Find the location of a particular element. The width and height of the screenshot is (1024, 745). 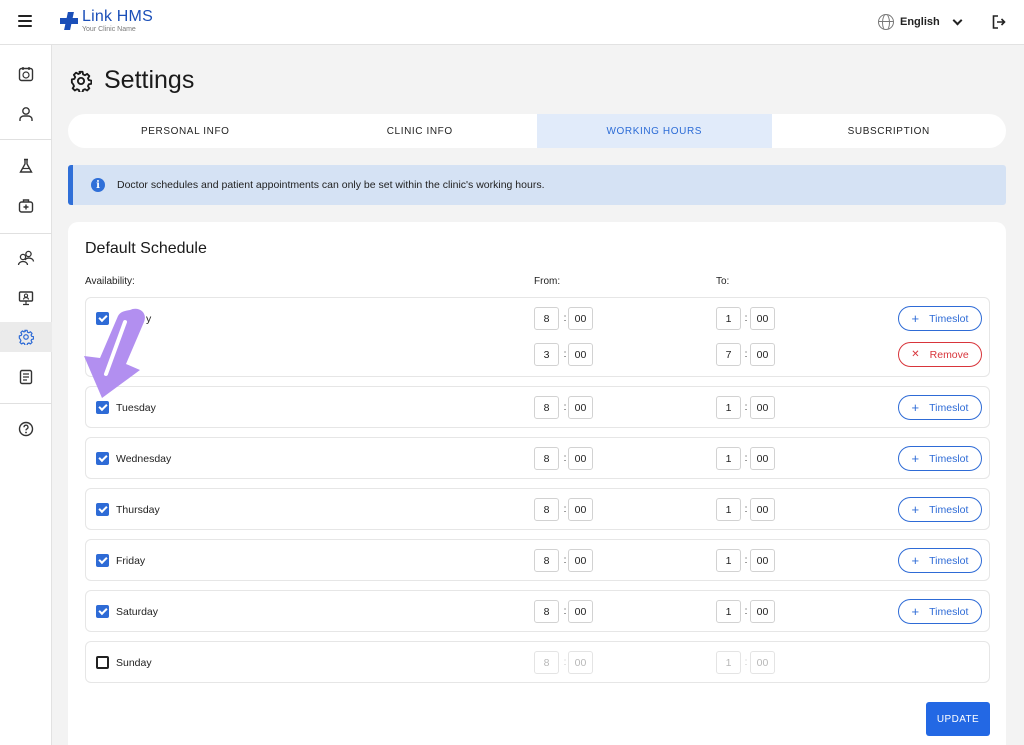

logo-cross-icon is located at coordinates (69, 21).